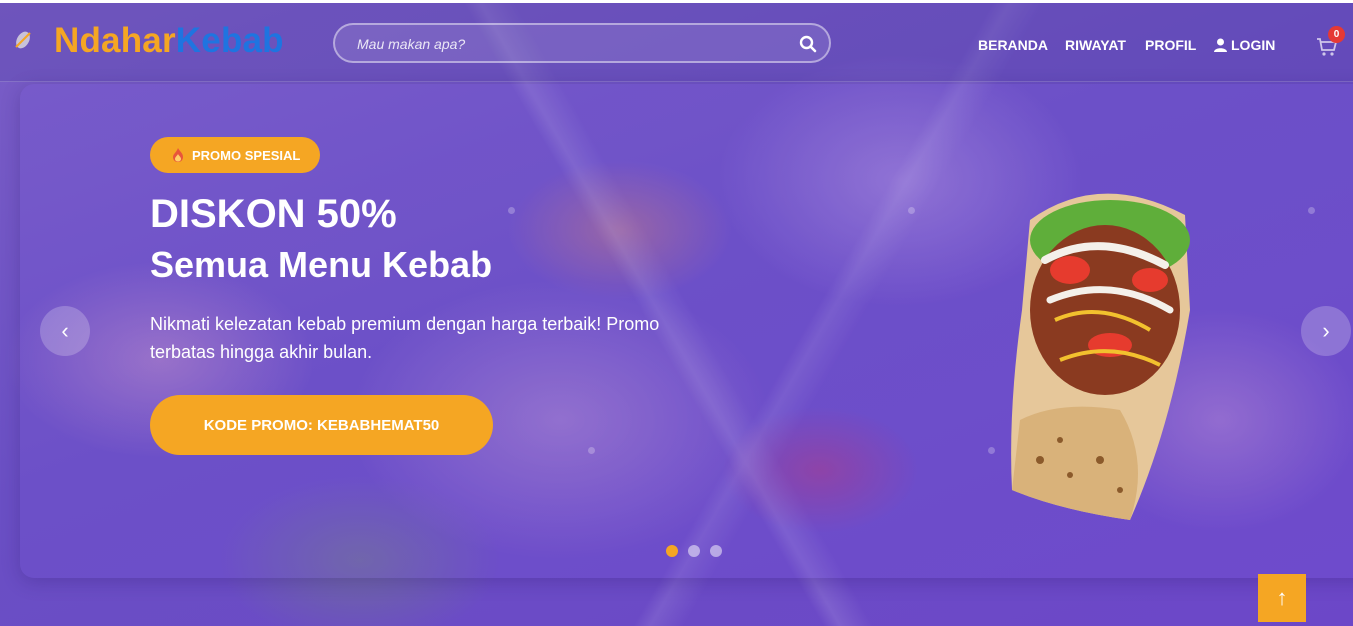 This screenshot has height=626, width=1353. I want to click on login-button: LOGIN, so click(1244, 45).